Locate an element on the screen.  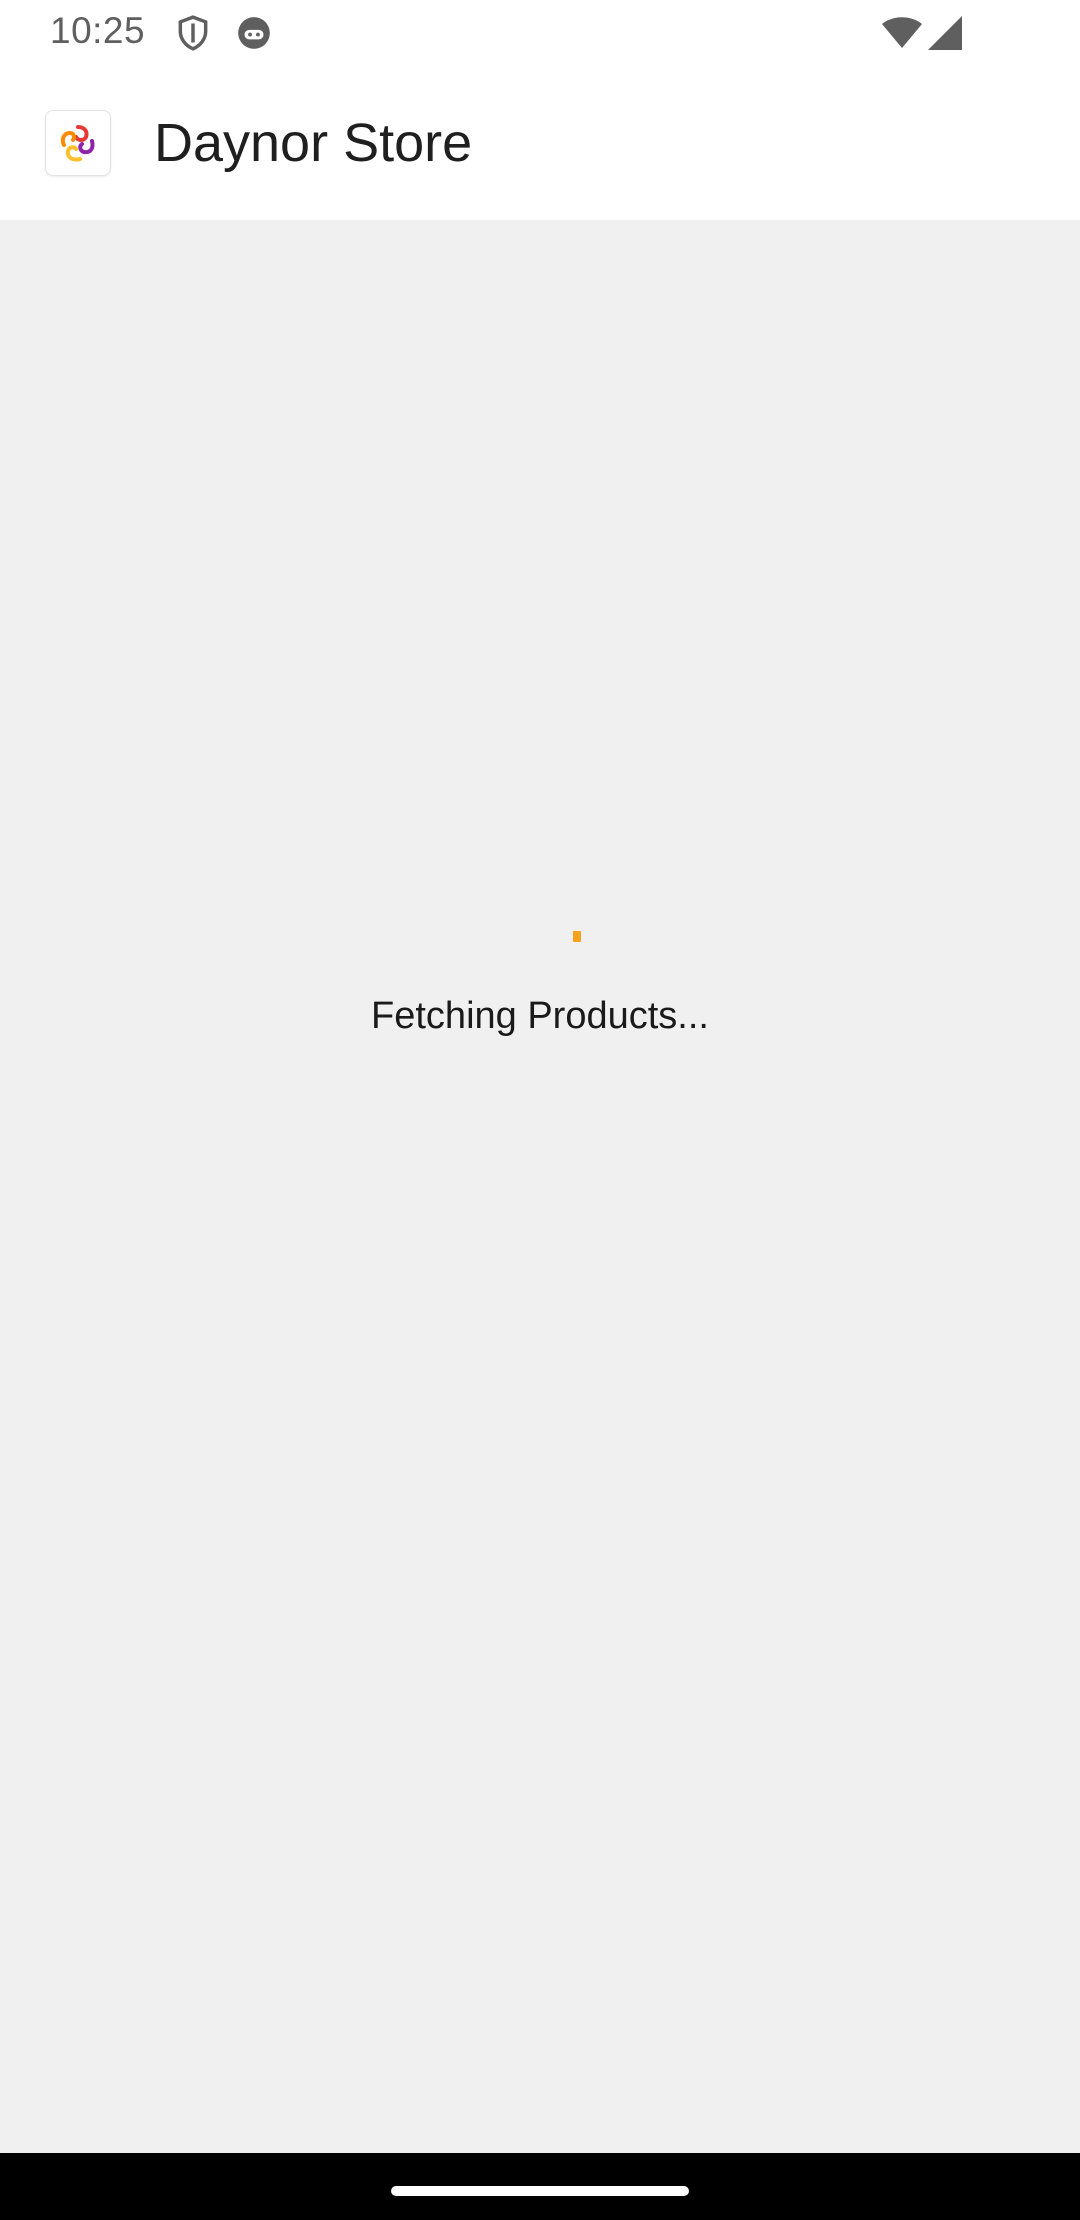
app-bar: Daynor Store is located at coordinates (540, 143).